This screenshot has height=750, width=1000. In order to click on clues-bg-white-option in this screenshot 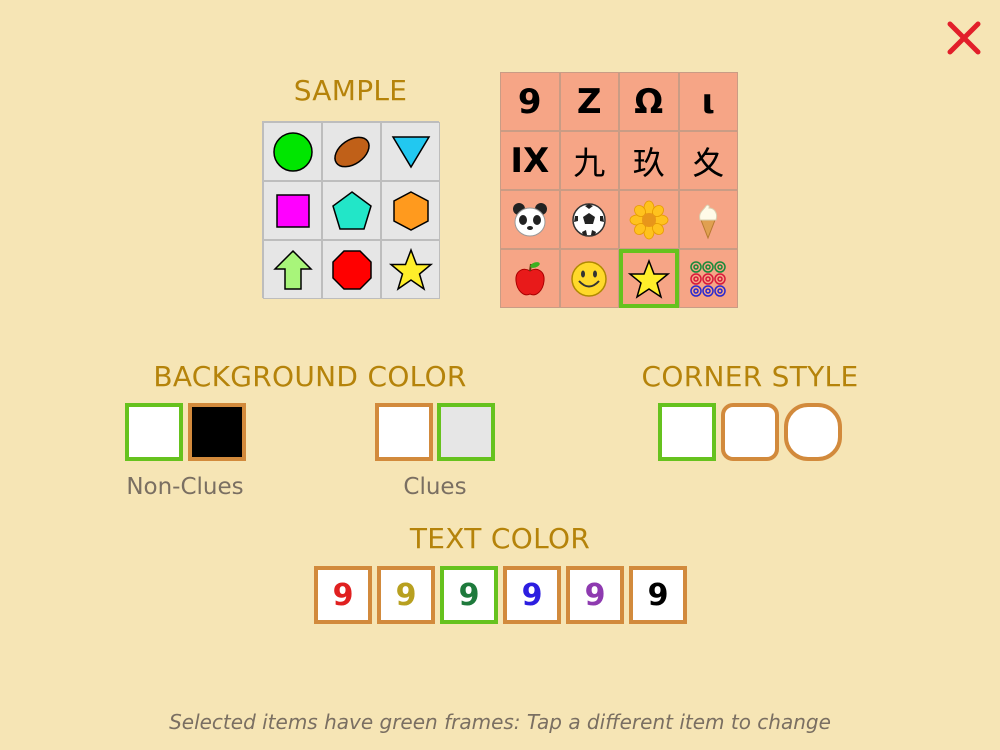, I will do `click(404, 432)`.